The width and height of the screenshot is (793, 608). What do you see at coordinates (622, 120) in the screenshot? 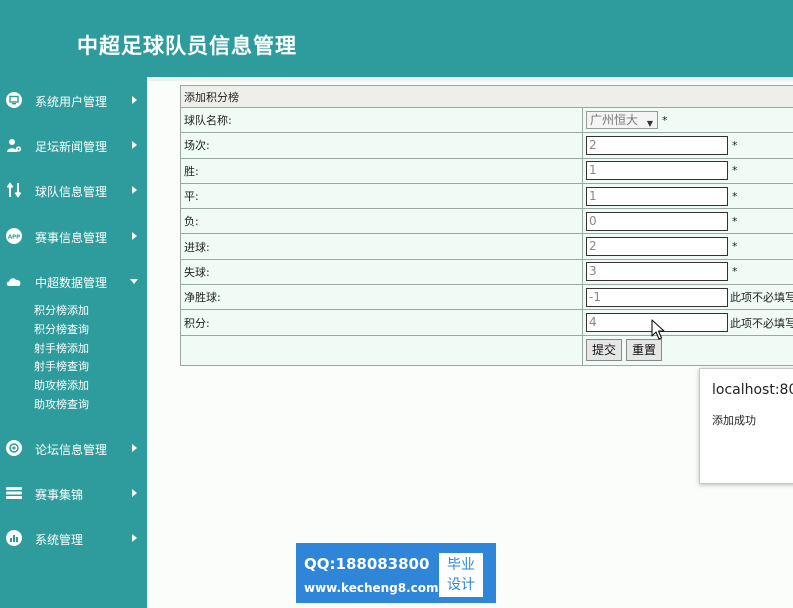
I see `team-select: 广州恒大 ▼` at bounding box center [622, 120].